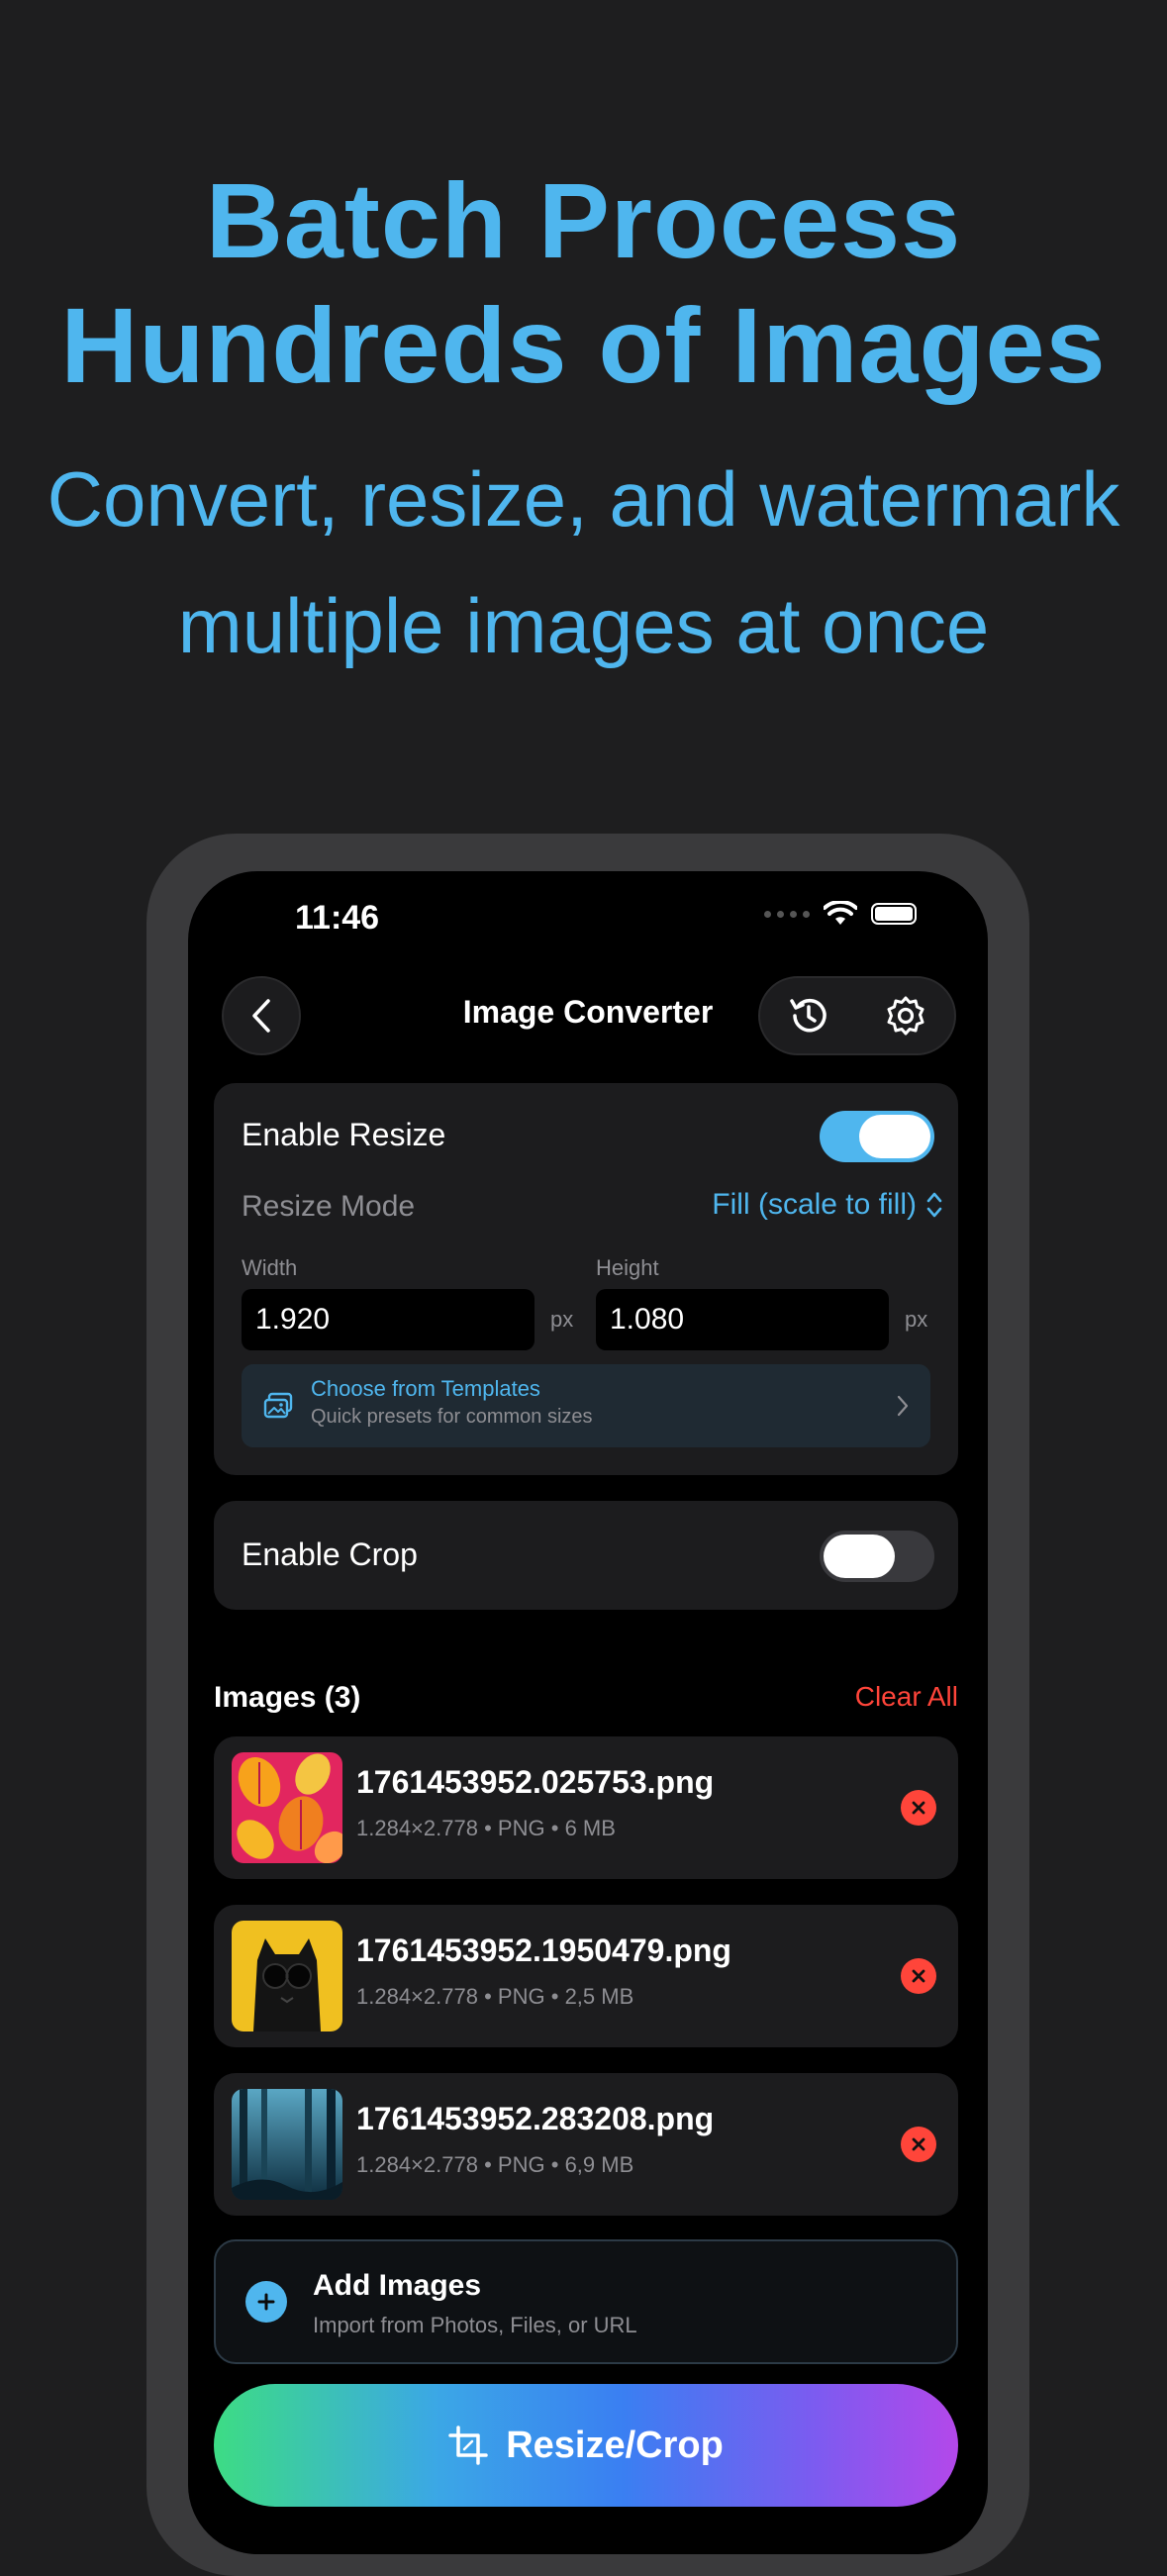 Image resolution: width=1167 pixels, height=2576 pixels. Describe the element at coordinates (344, 1134) in the screenshot. I see `enable-resize-label: Enable Resize` at that location.